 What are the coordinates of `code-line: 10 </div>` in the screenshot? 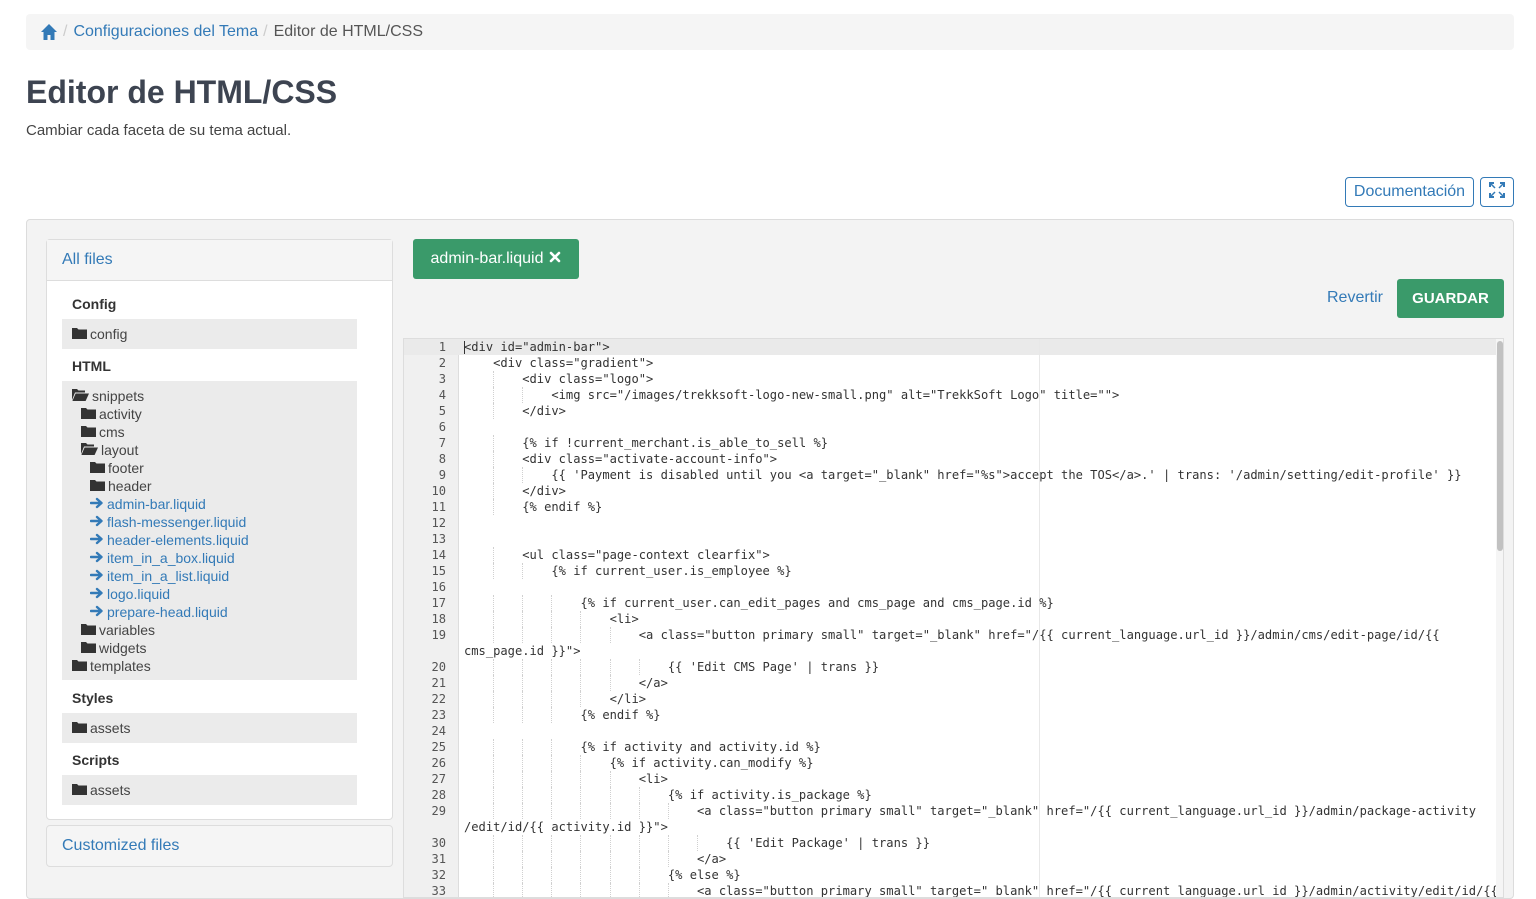 It's located at (950, 491).